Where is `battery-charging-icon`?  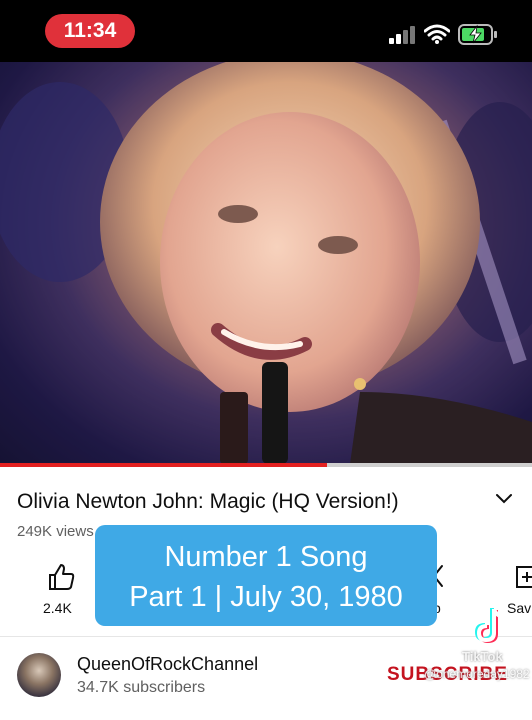
battery-charging-icon is located at coordinates (477, 34).